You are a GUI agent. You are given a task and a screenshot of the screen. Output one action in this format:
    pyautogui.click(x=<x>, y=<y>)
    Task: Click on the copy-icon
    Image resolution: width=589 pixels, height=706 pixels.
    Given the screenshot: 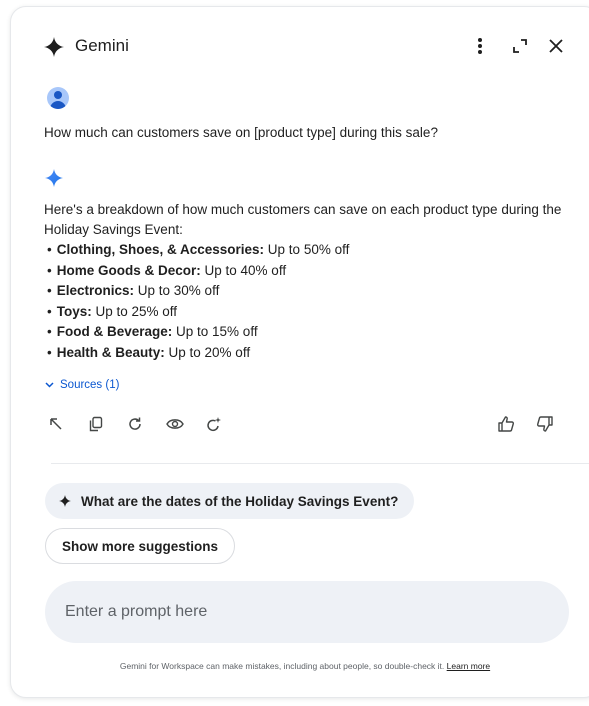 What is the action you would take?
    pyautogui.click(x=96, y=424)
    